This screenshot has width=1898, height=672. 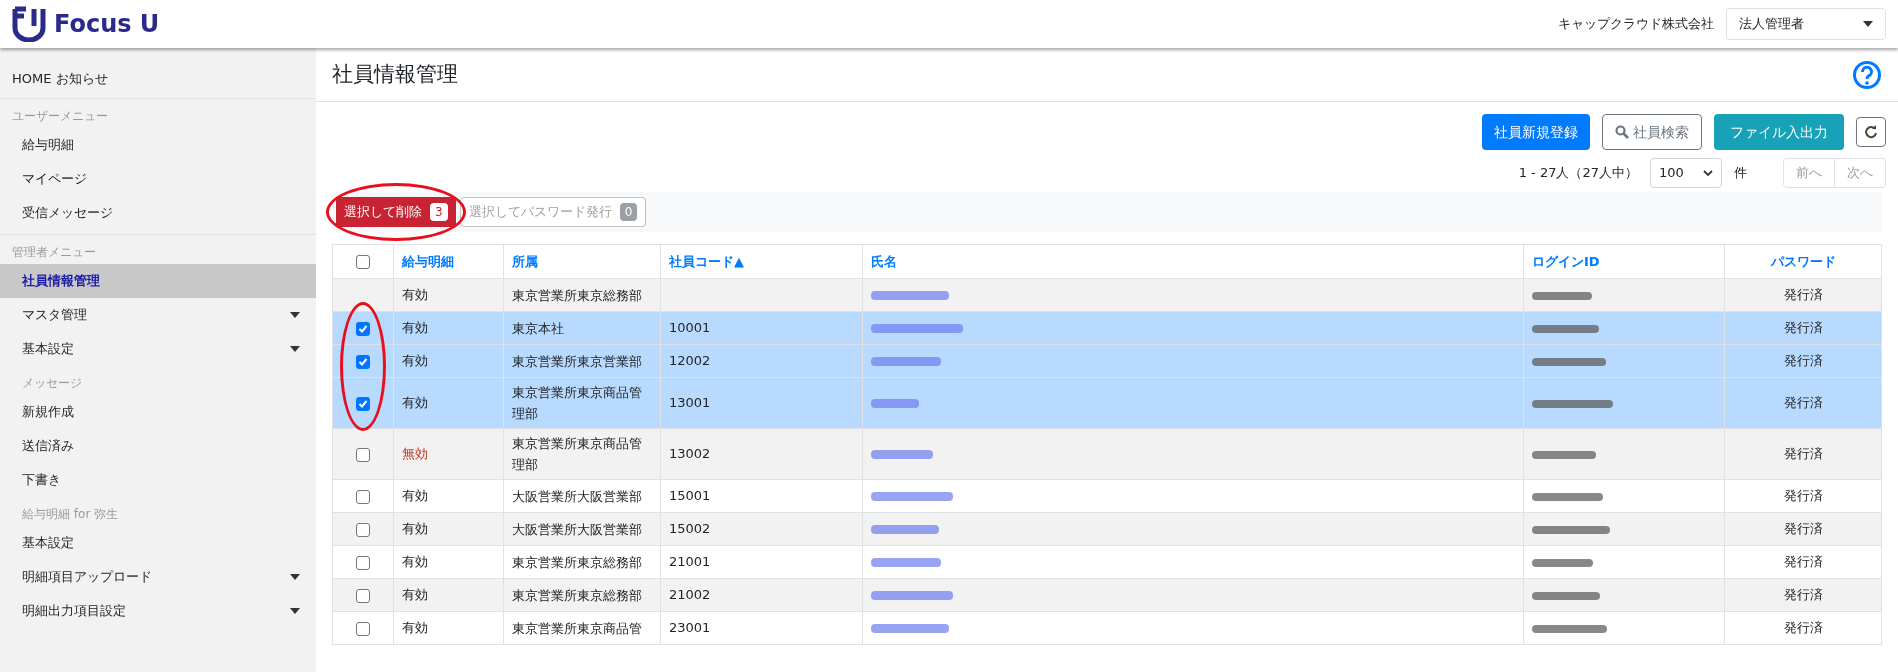 I want to click on refresh-button, so click(x=1871, y=132).